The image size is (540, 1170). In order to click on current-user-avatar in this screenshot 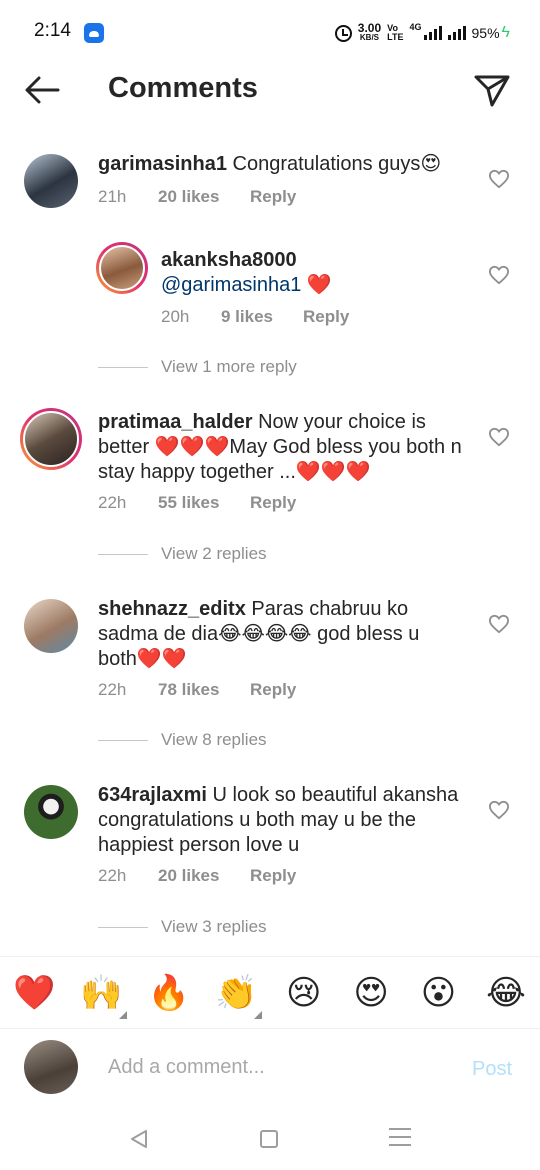, I will do `click(51, 1067)`.